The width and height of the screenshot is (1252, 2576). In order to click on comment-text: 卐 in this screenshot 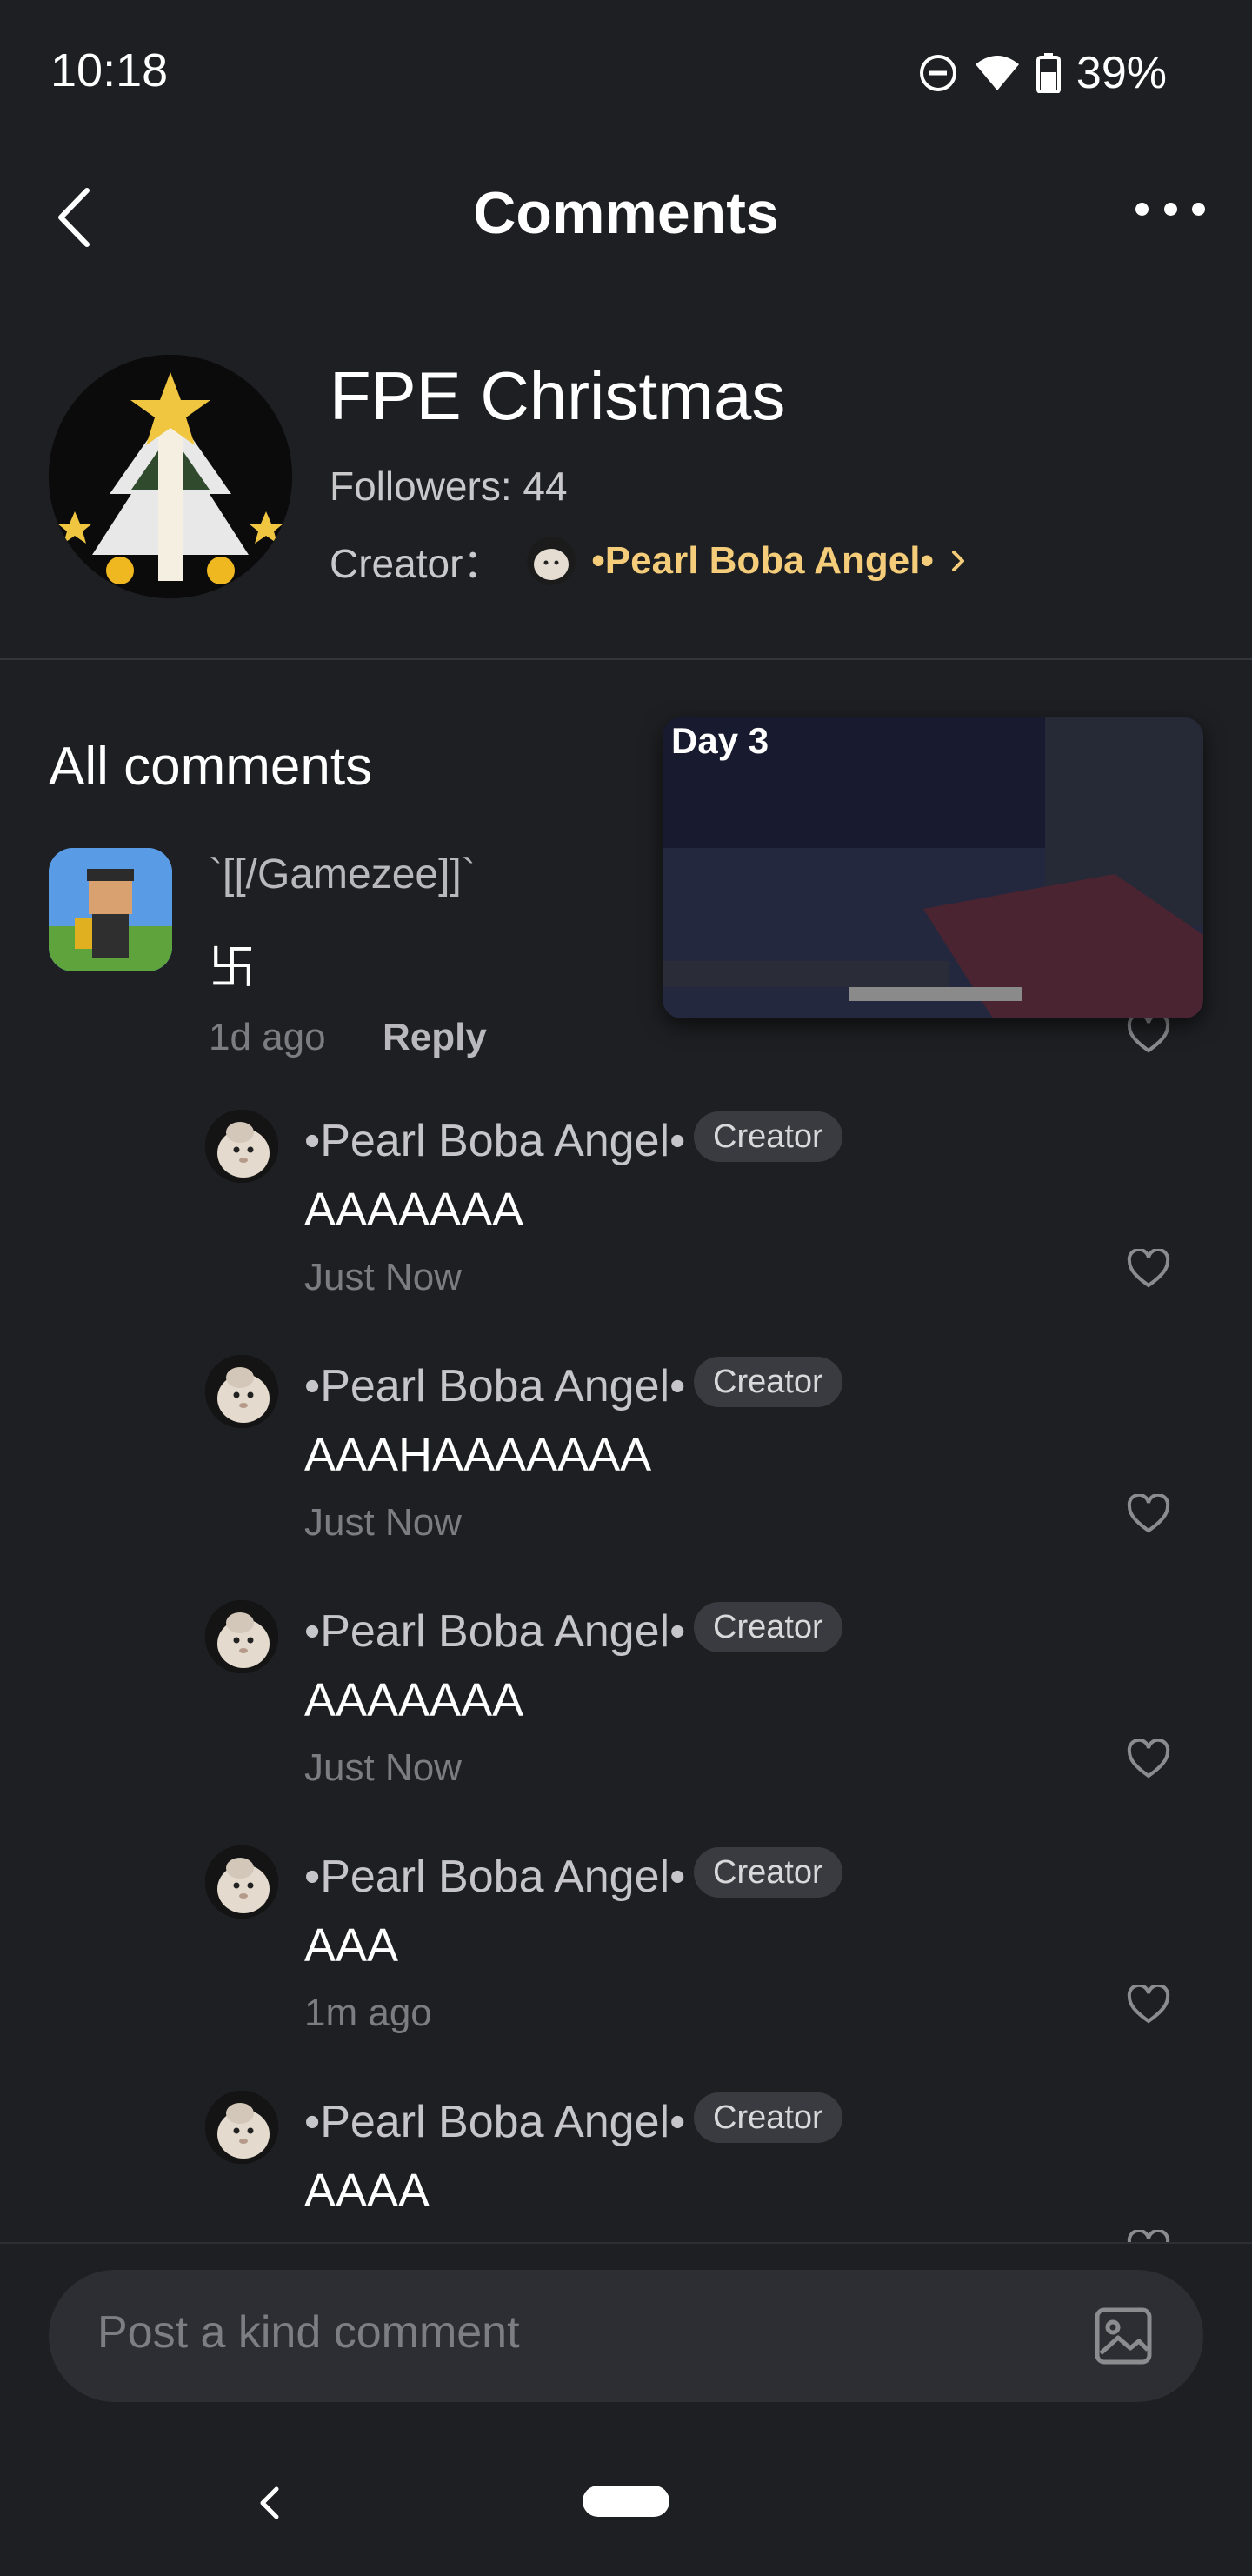, I will do `click(233, 968)`.